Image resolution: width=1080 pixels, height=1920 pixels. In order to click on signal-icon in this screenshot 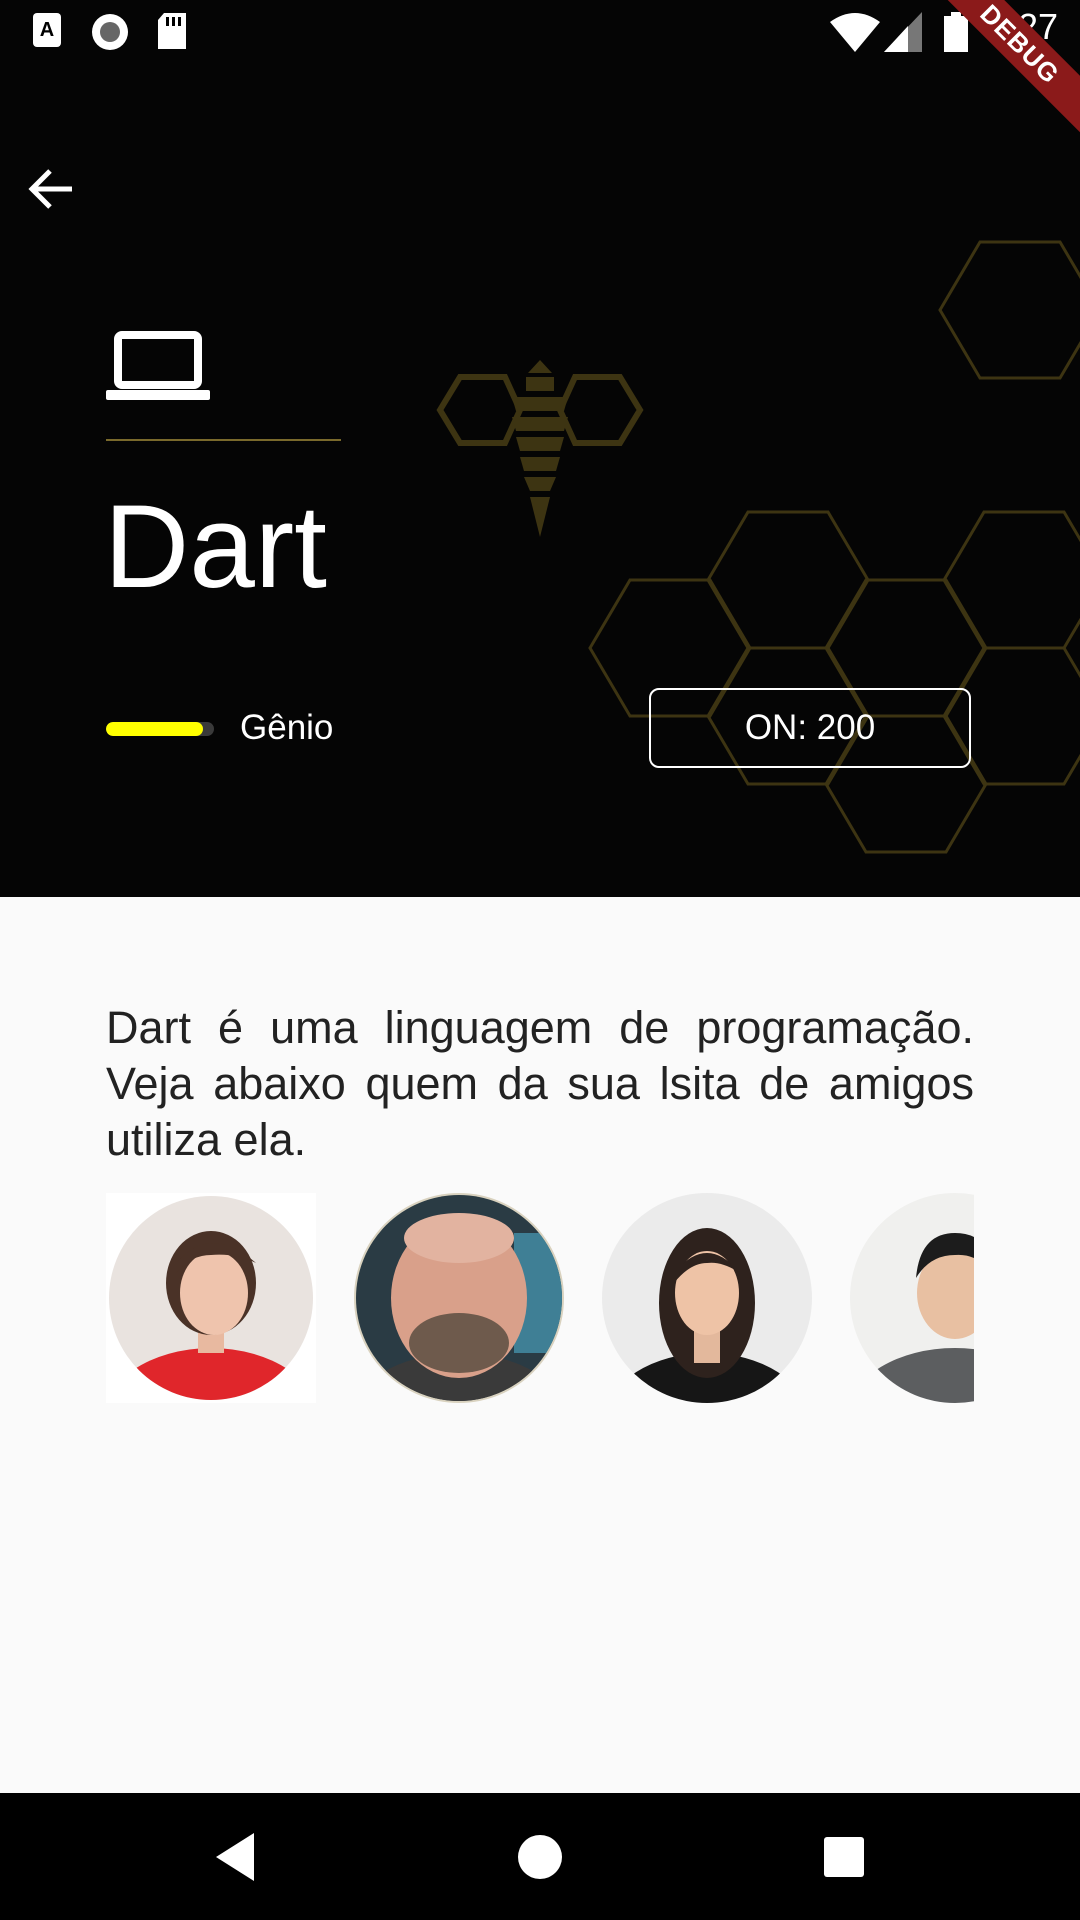, I will do `click(903, 32)`.